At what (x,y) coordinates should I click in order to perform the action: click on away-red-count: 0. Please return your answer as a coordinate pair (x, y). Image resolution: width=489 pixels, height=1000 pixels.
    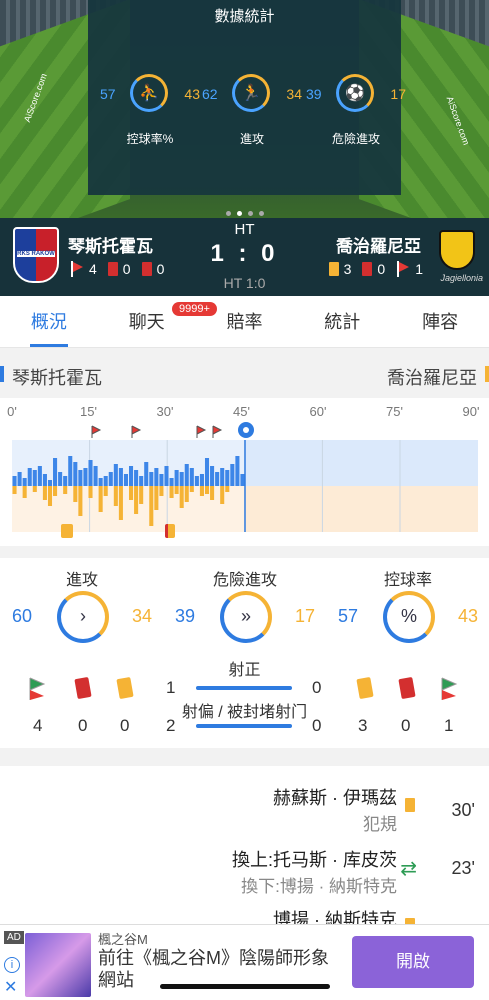
    Looking at the image, I should click on (406, 725).